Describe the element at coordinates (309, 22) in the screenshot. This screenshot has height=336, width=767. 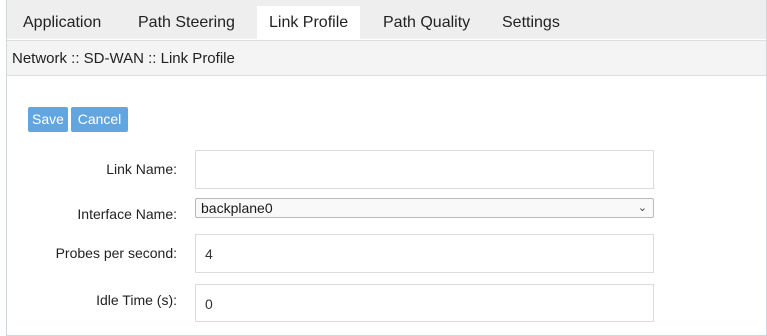
I see `tab-link-profile: Link Profile` at that location.